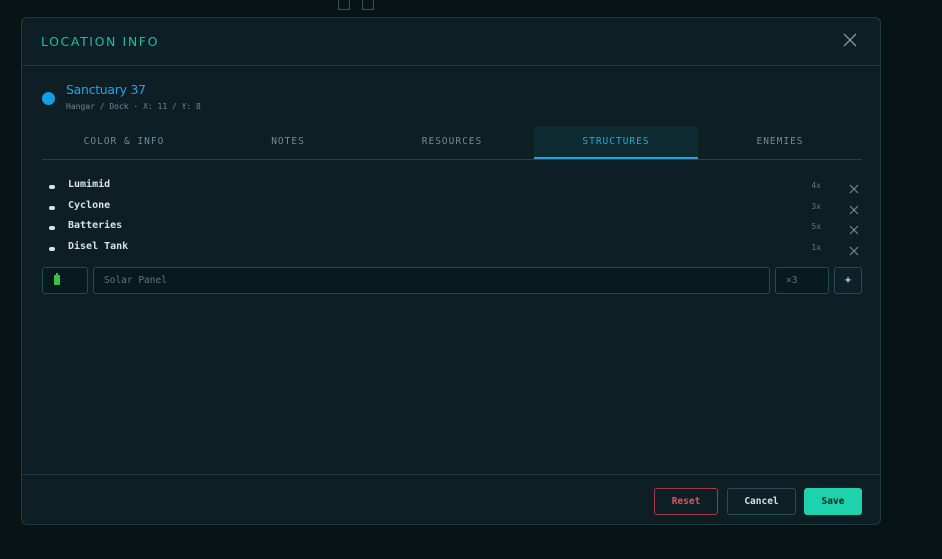 The image size is (942, 559). Describe the element at coordinates (133, 106) in the screenshot. I see `location-meta: Hangar / Dock · X: 11 / Y: 8` at that location.